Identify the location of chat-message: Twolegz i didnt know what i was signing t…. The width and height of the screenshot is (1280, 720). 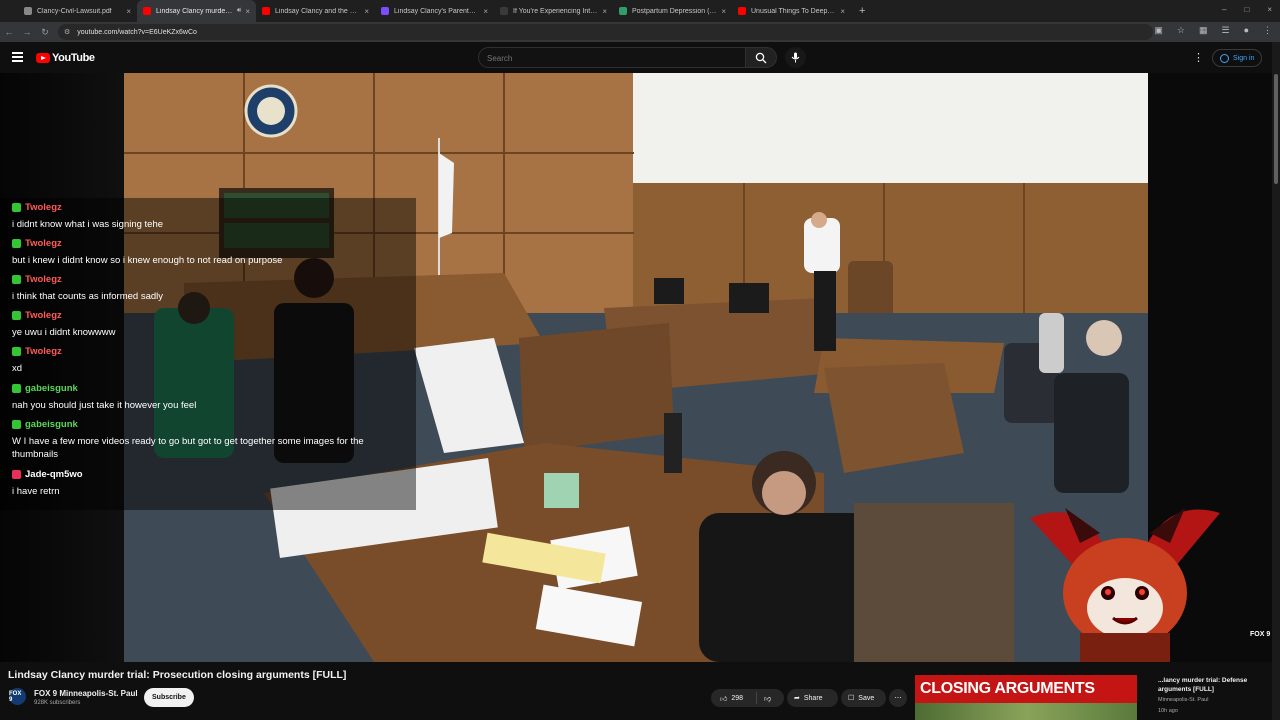
(212, 216).